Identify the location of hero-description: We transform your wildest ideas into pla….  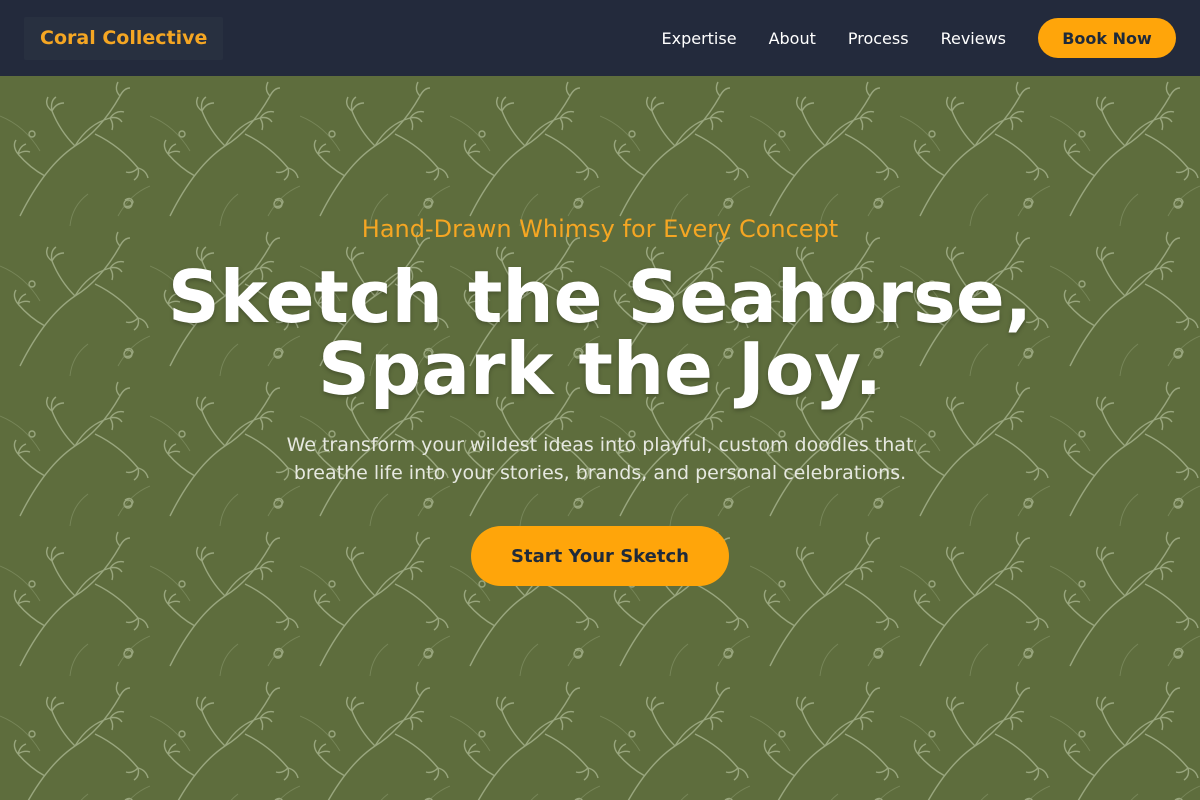
(600, 459).